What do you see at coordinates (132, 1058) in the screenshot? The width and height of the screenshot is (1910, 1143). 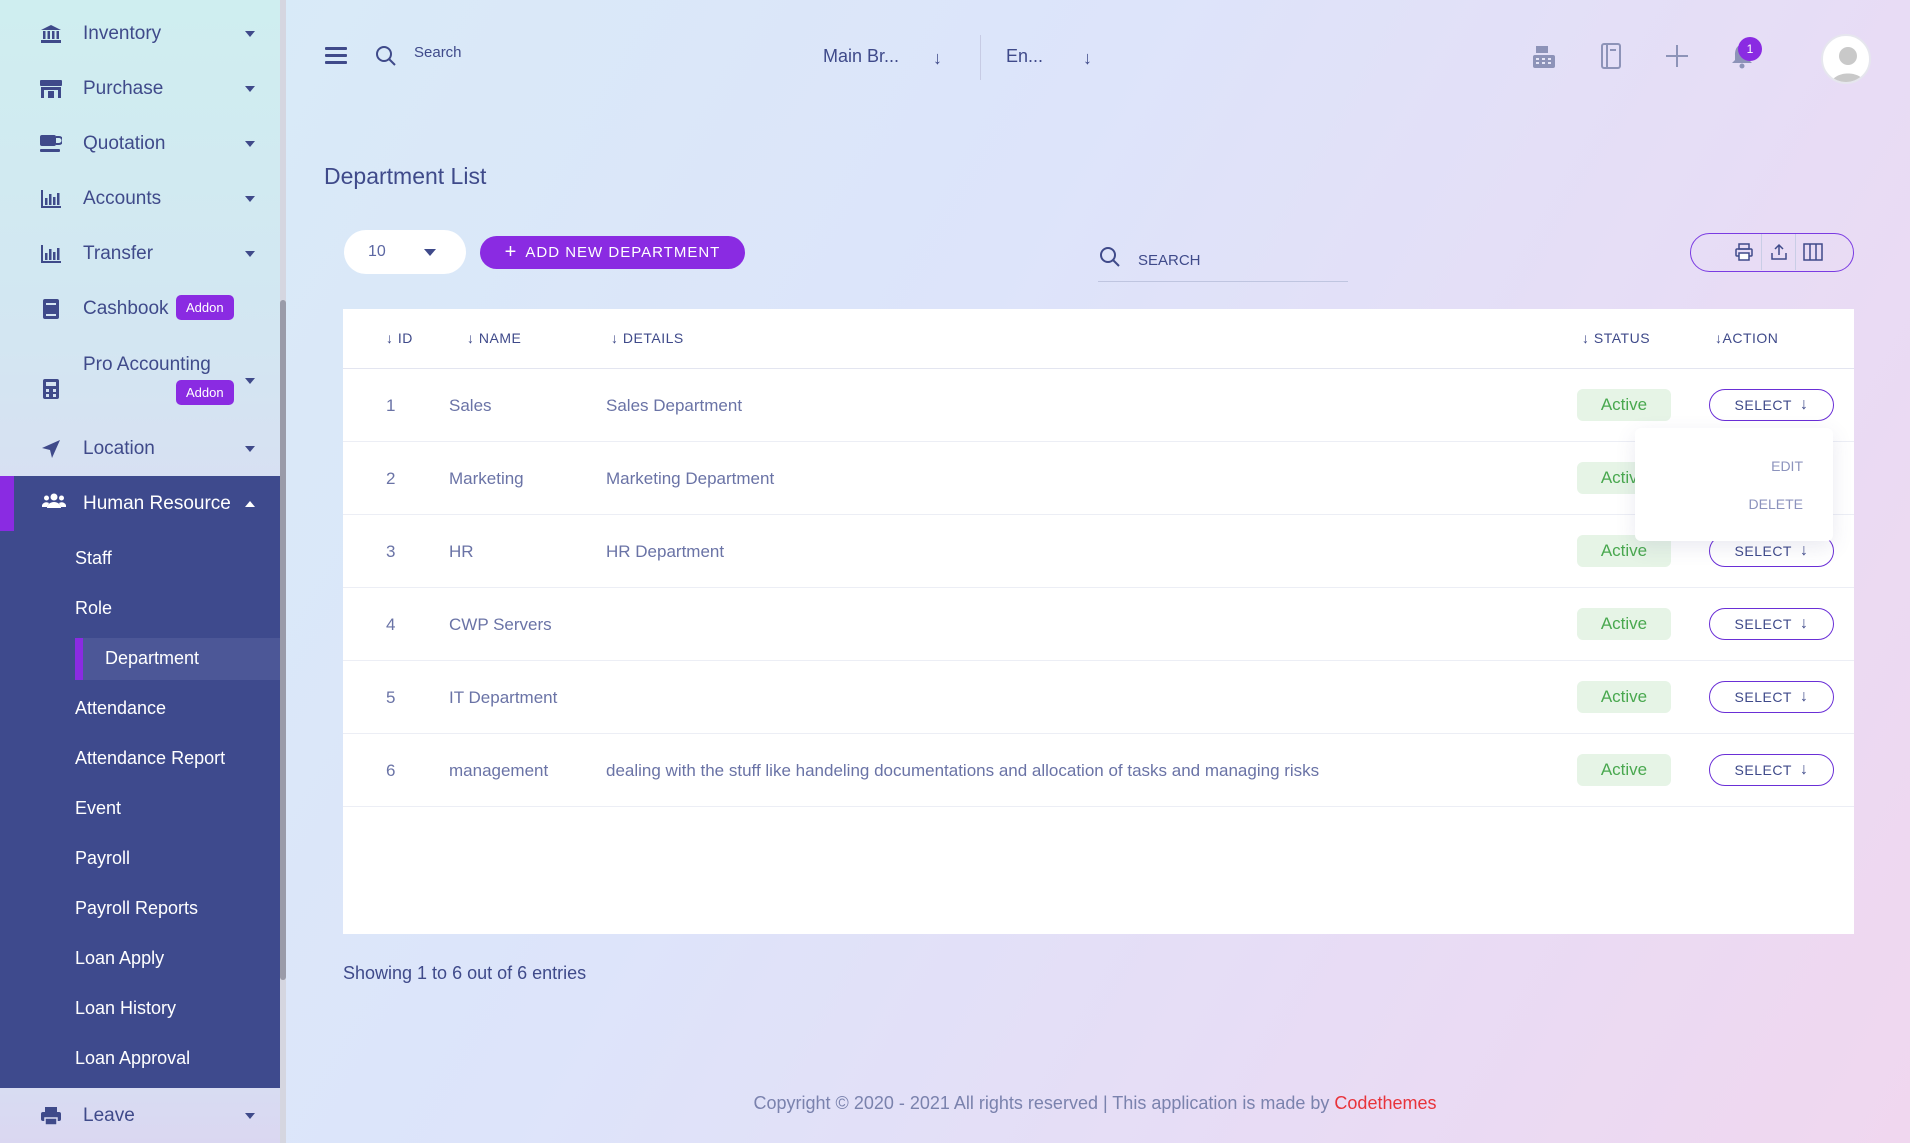 I see `sidebar-subitem-loan-approval: Loan Approval` at bounding box center [132, 1058].